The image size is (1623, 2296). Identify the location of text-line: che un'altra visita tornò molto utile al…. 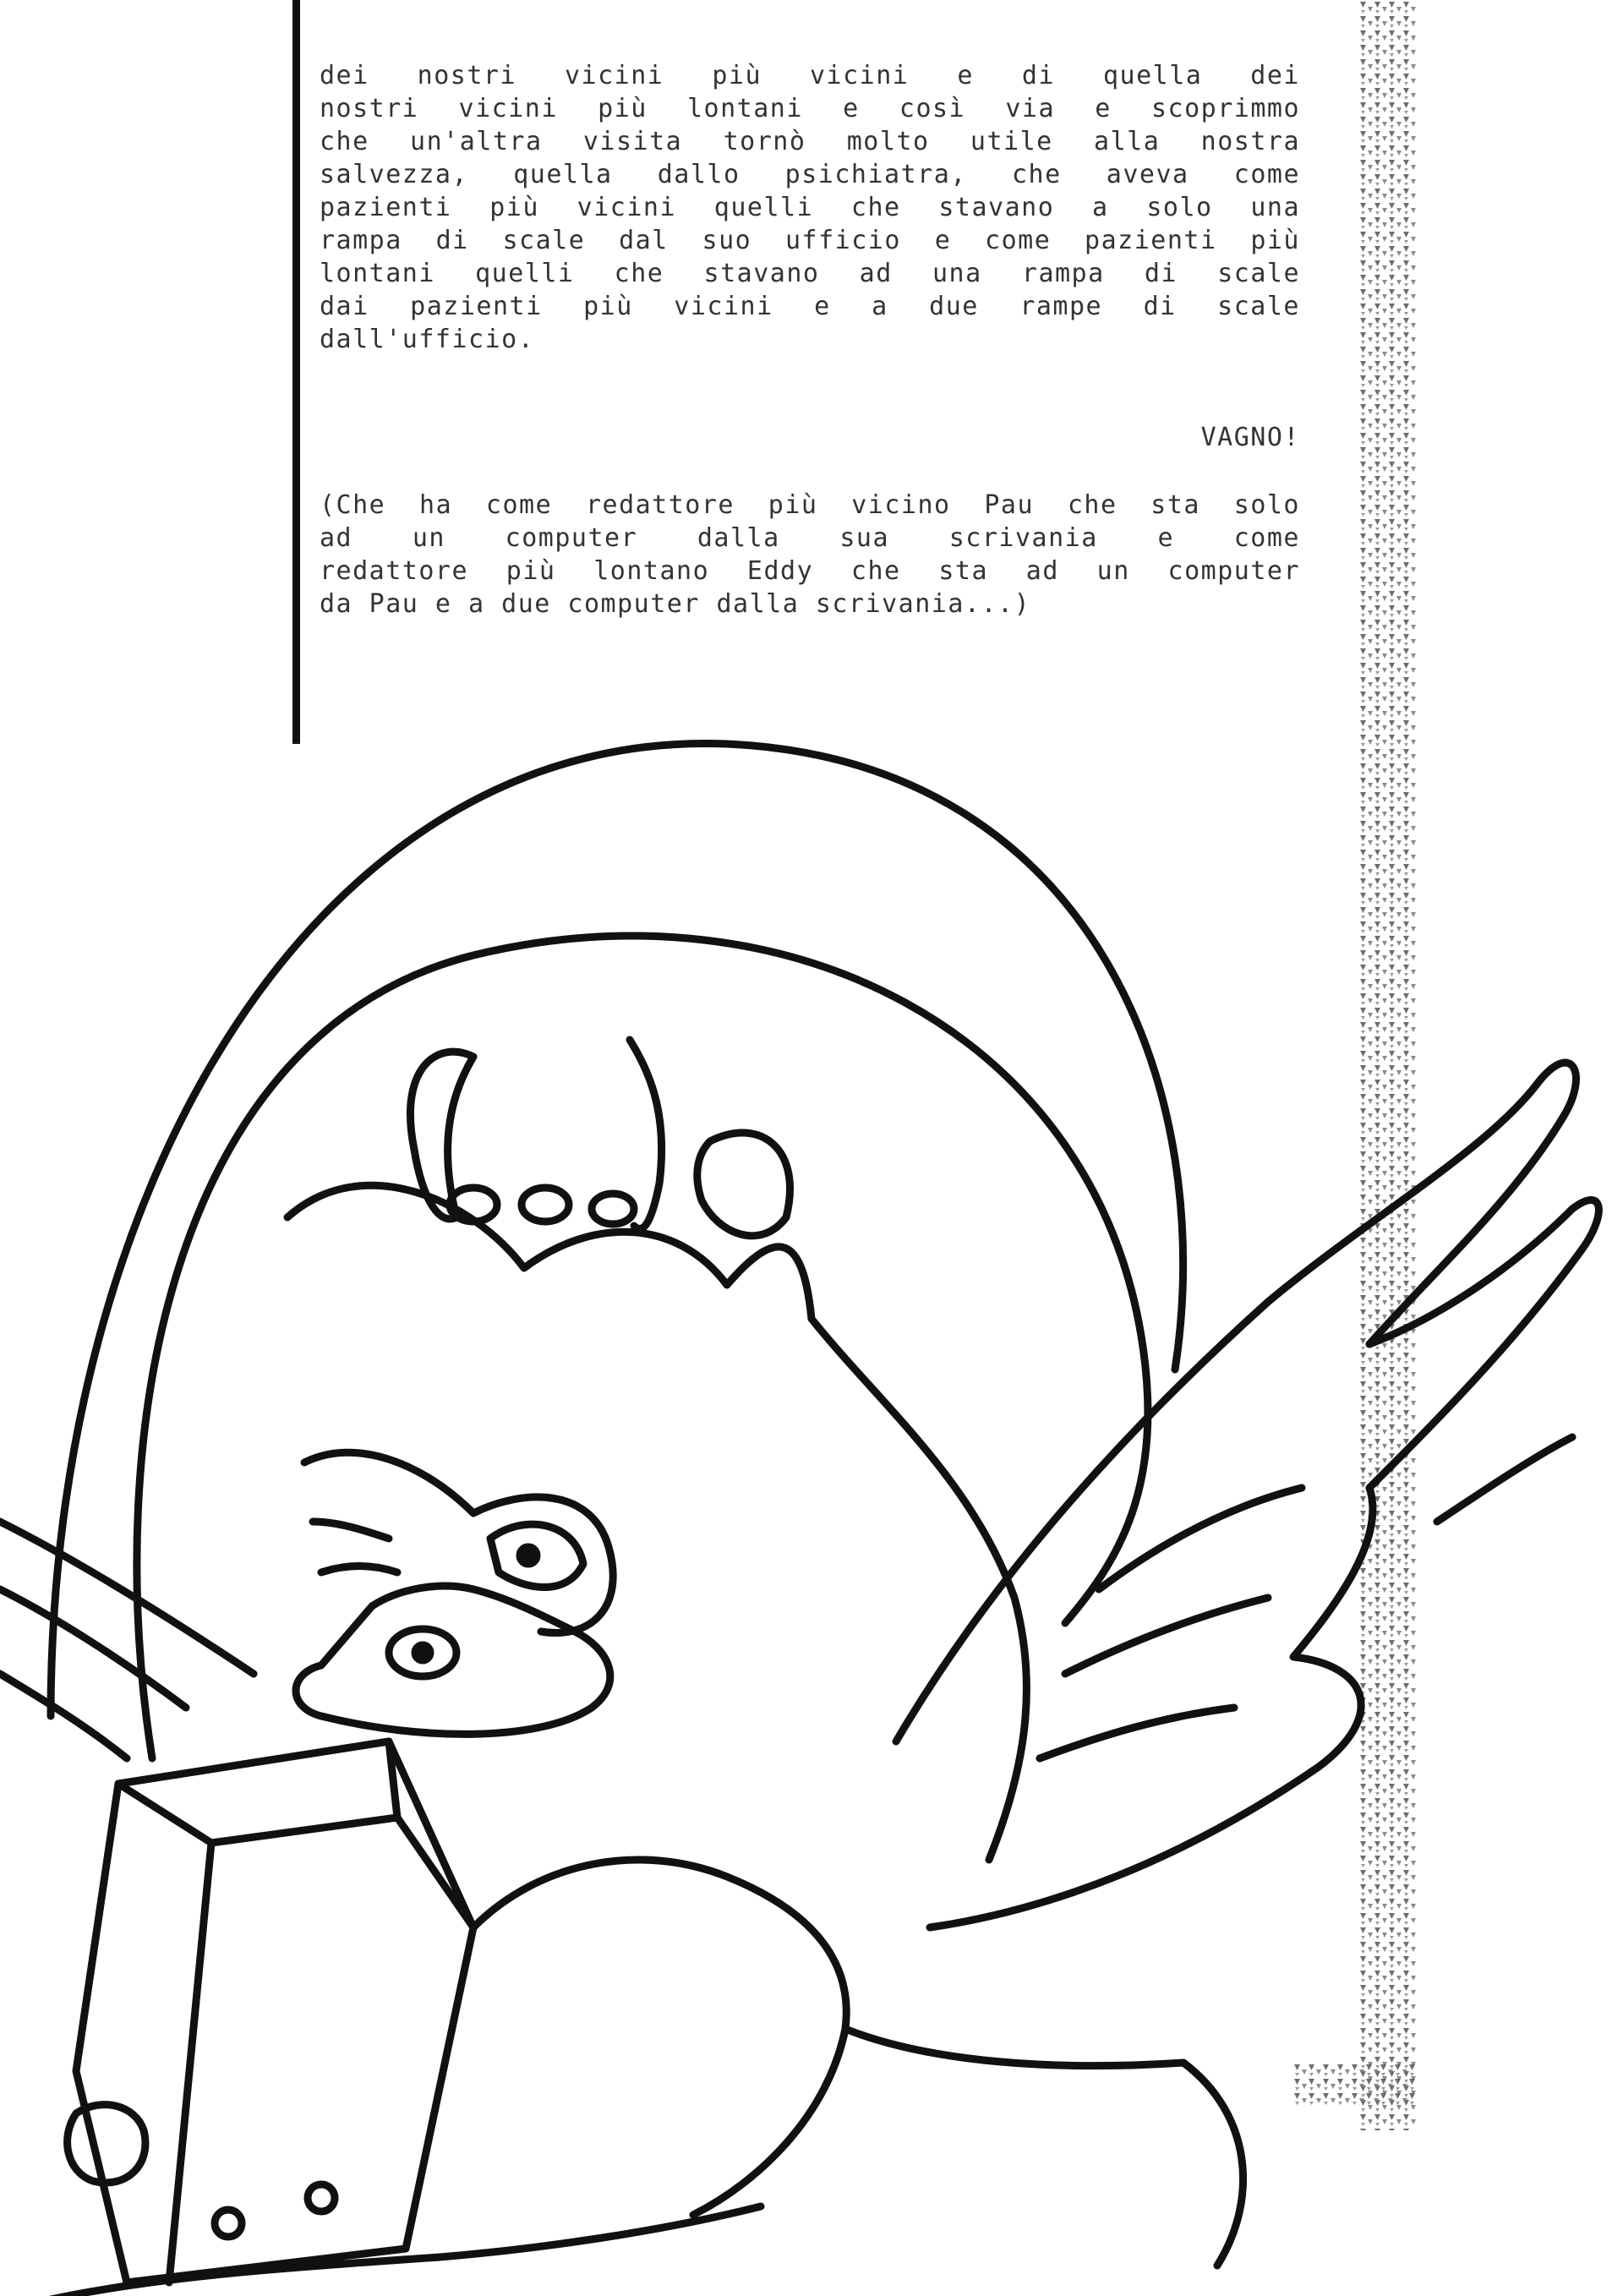
(810, 141).